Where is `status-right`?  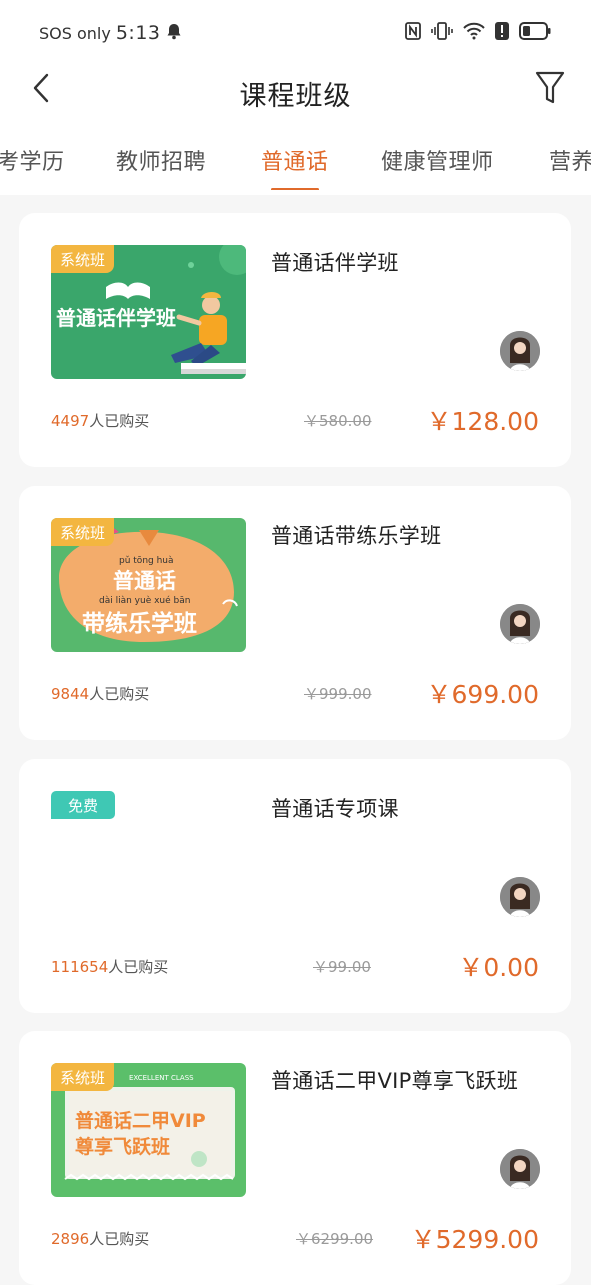
status-right is located at coordinates (478, 33).